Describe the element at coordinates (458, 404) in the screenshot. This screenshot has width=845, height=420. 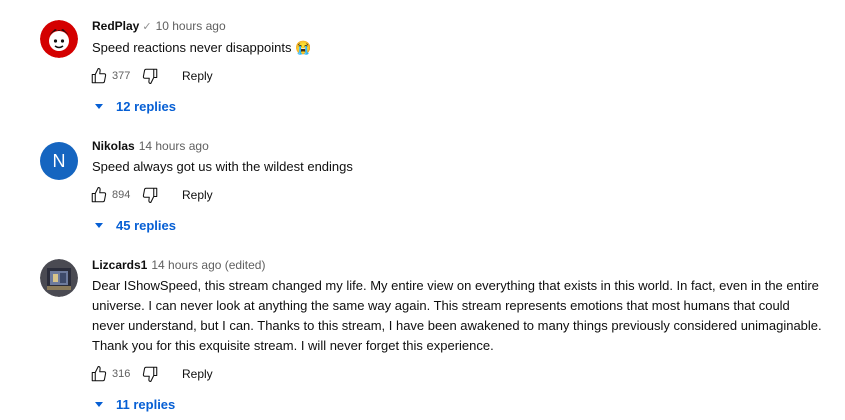
I see `view-replies-button: 11 replies` at that location.